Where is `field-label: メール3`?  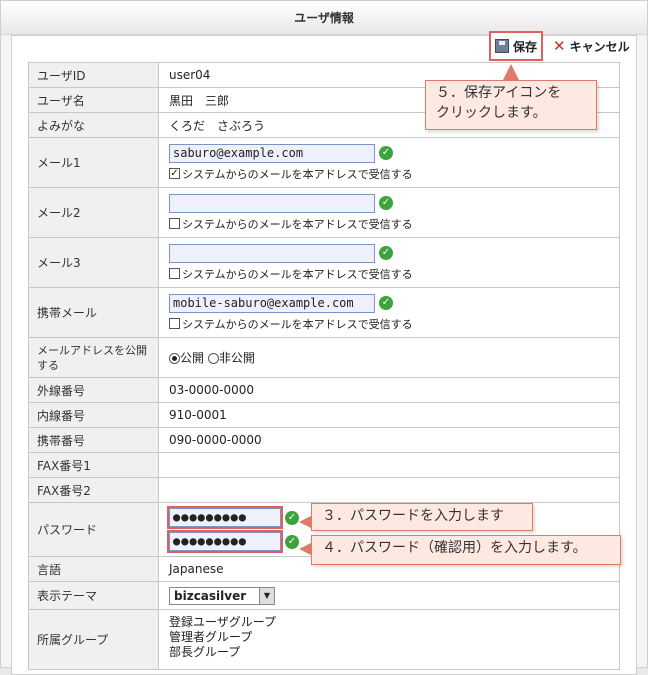 field-label: メール3 is located at coordinates (93, 262).